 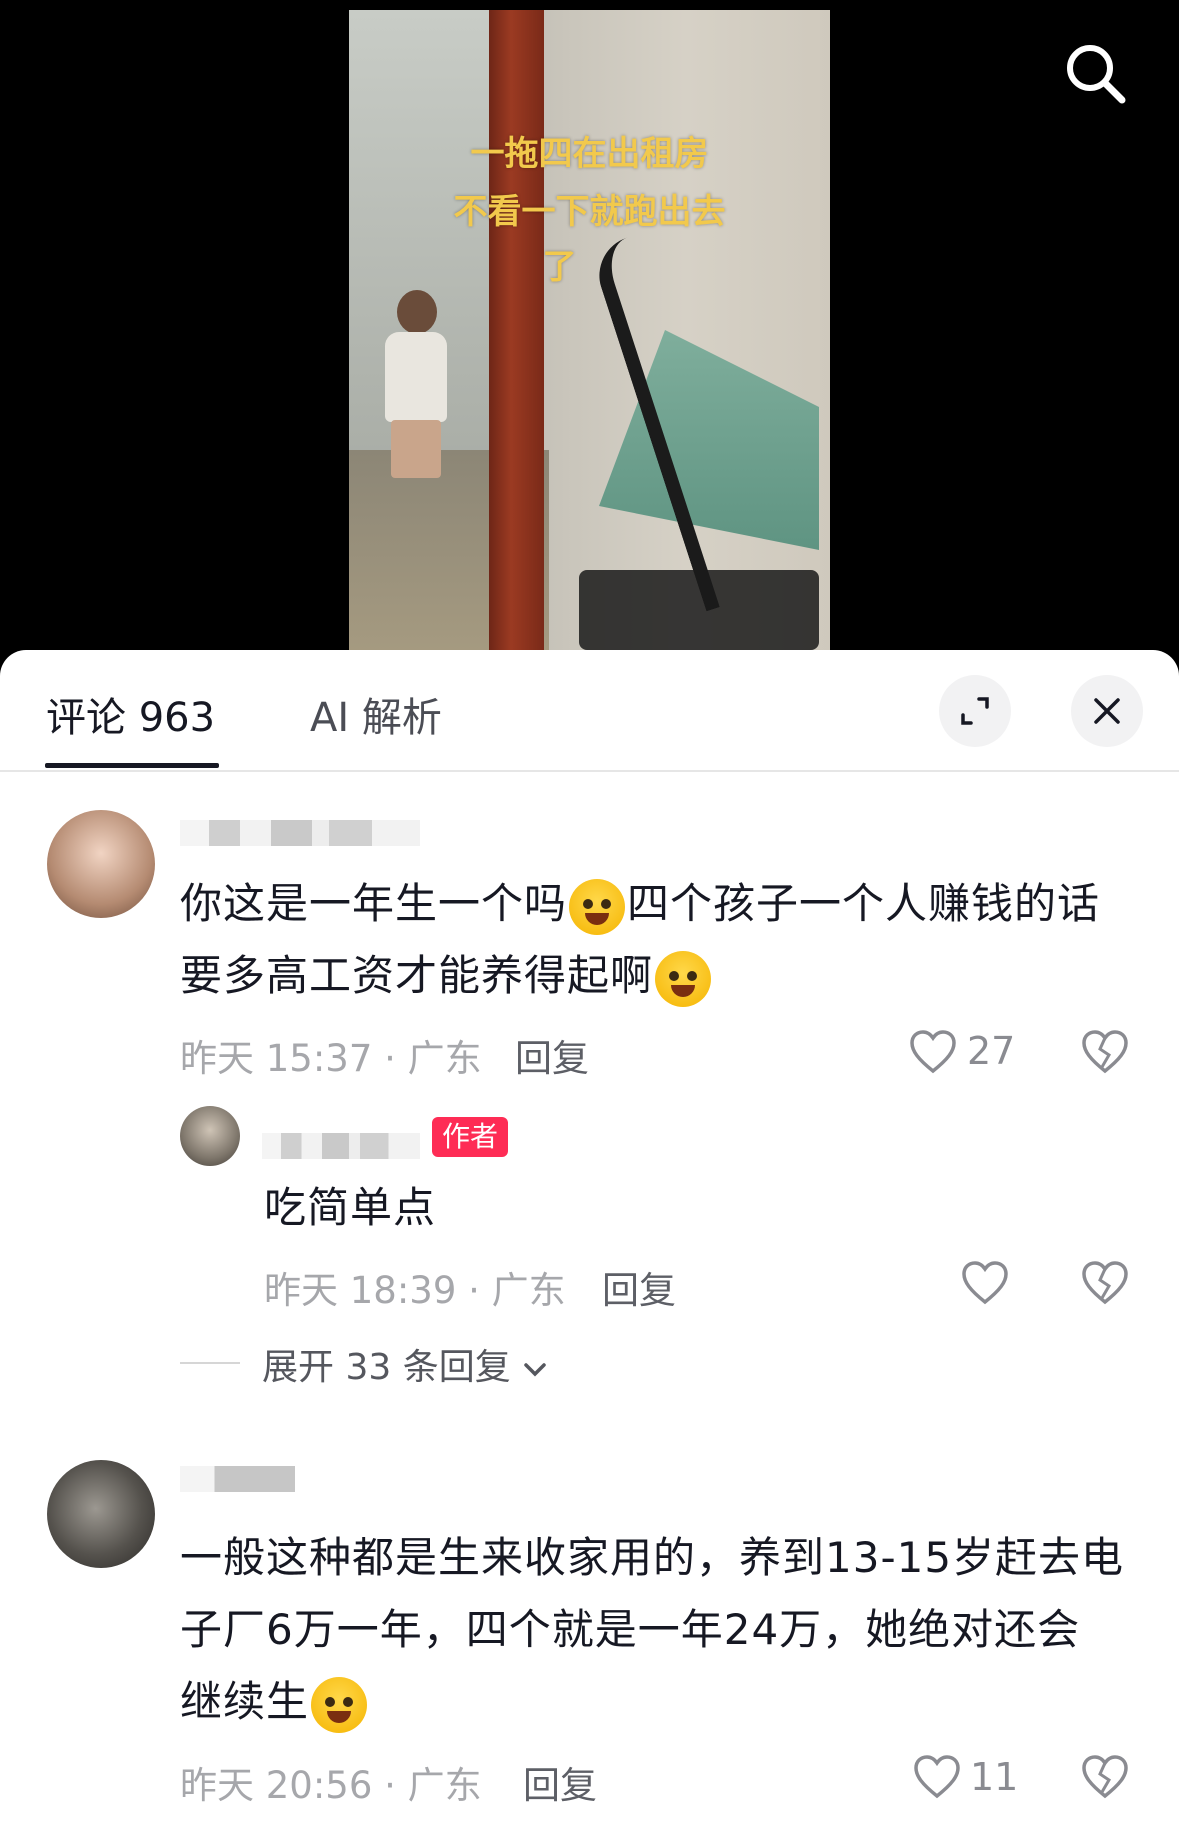 I want to click on comment-text-segment: 要多高工资才能养得起啊, so click(x=417, y=975).